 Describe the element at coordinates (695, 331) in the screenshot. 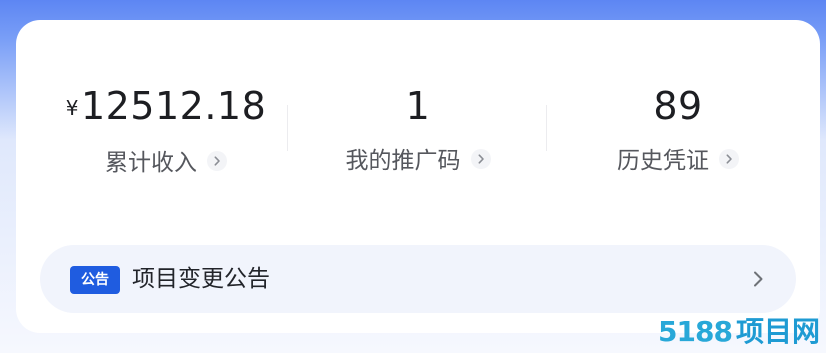

I see `watermark-digits: 5188` at that location.